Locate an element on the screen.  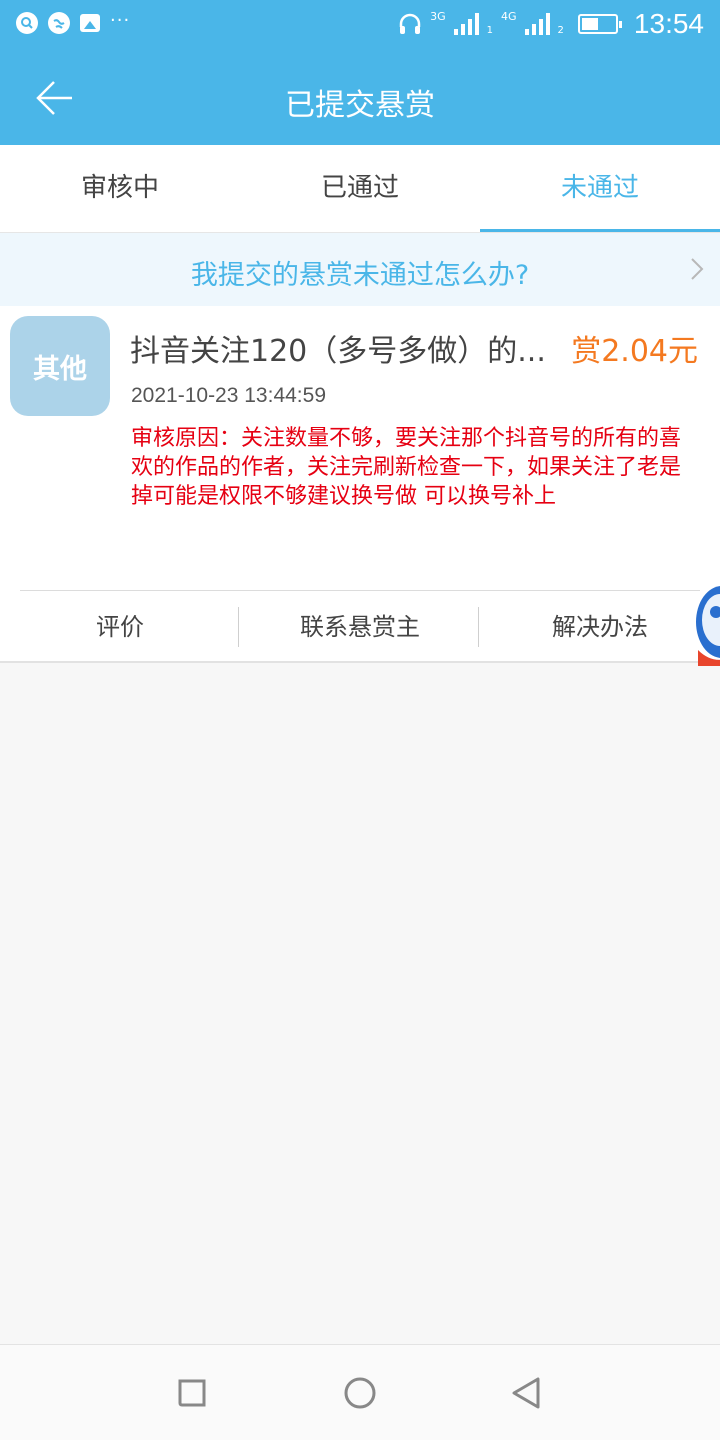
status-tabs: 审核中 已通过 未通过 is located at coordinates (360, 188).